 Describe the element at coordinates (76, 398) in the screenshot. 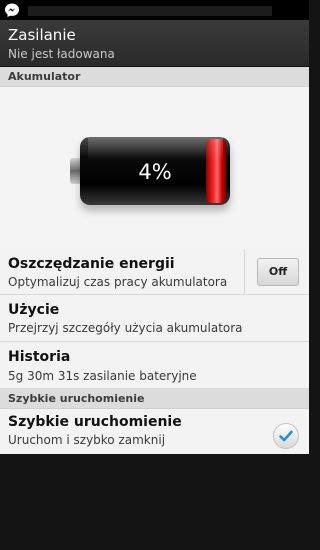

I see `section-label: Szybkie uruchomienie` at that location.